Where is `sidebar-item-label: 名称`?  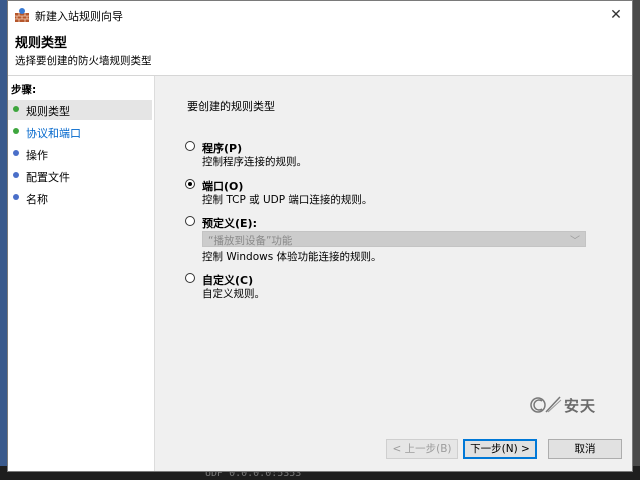 sidebar-item-label: 名称 is located at coordinates (37, 199).